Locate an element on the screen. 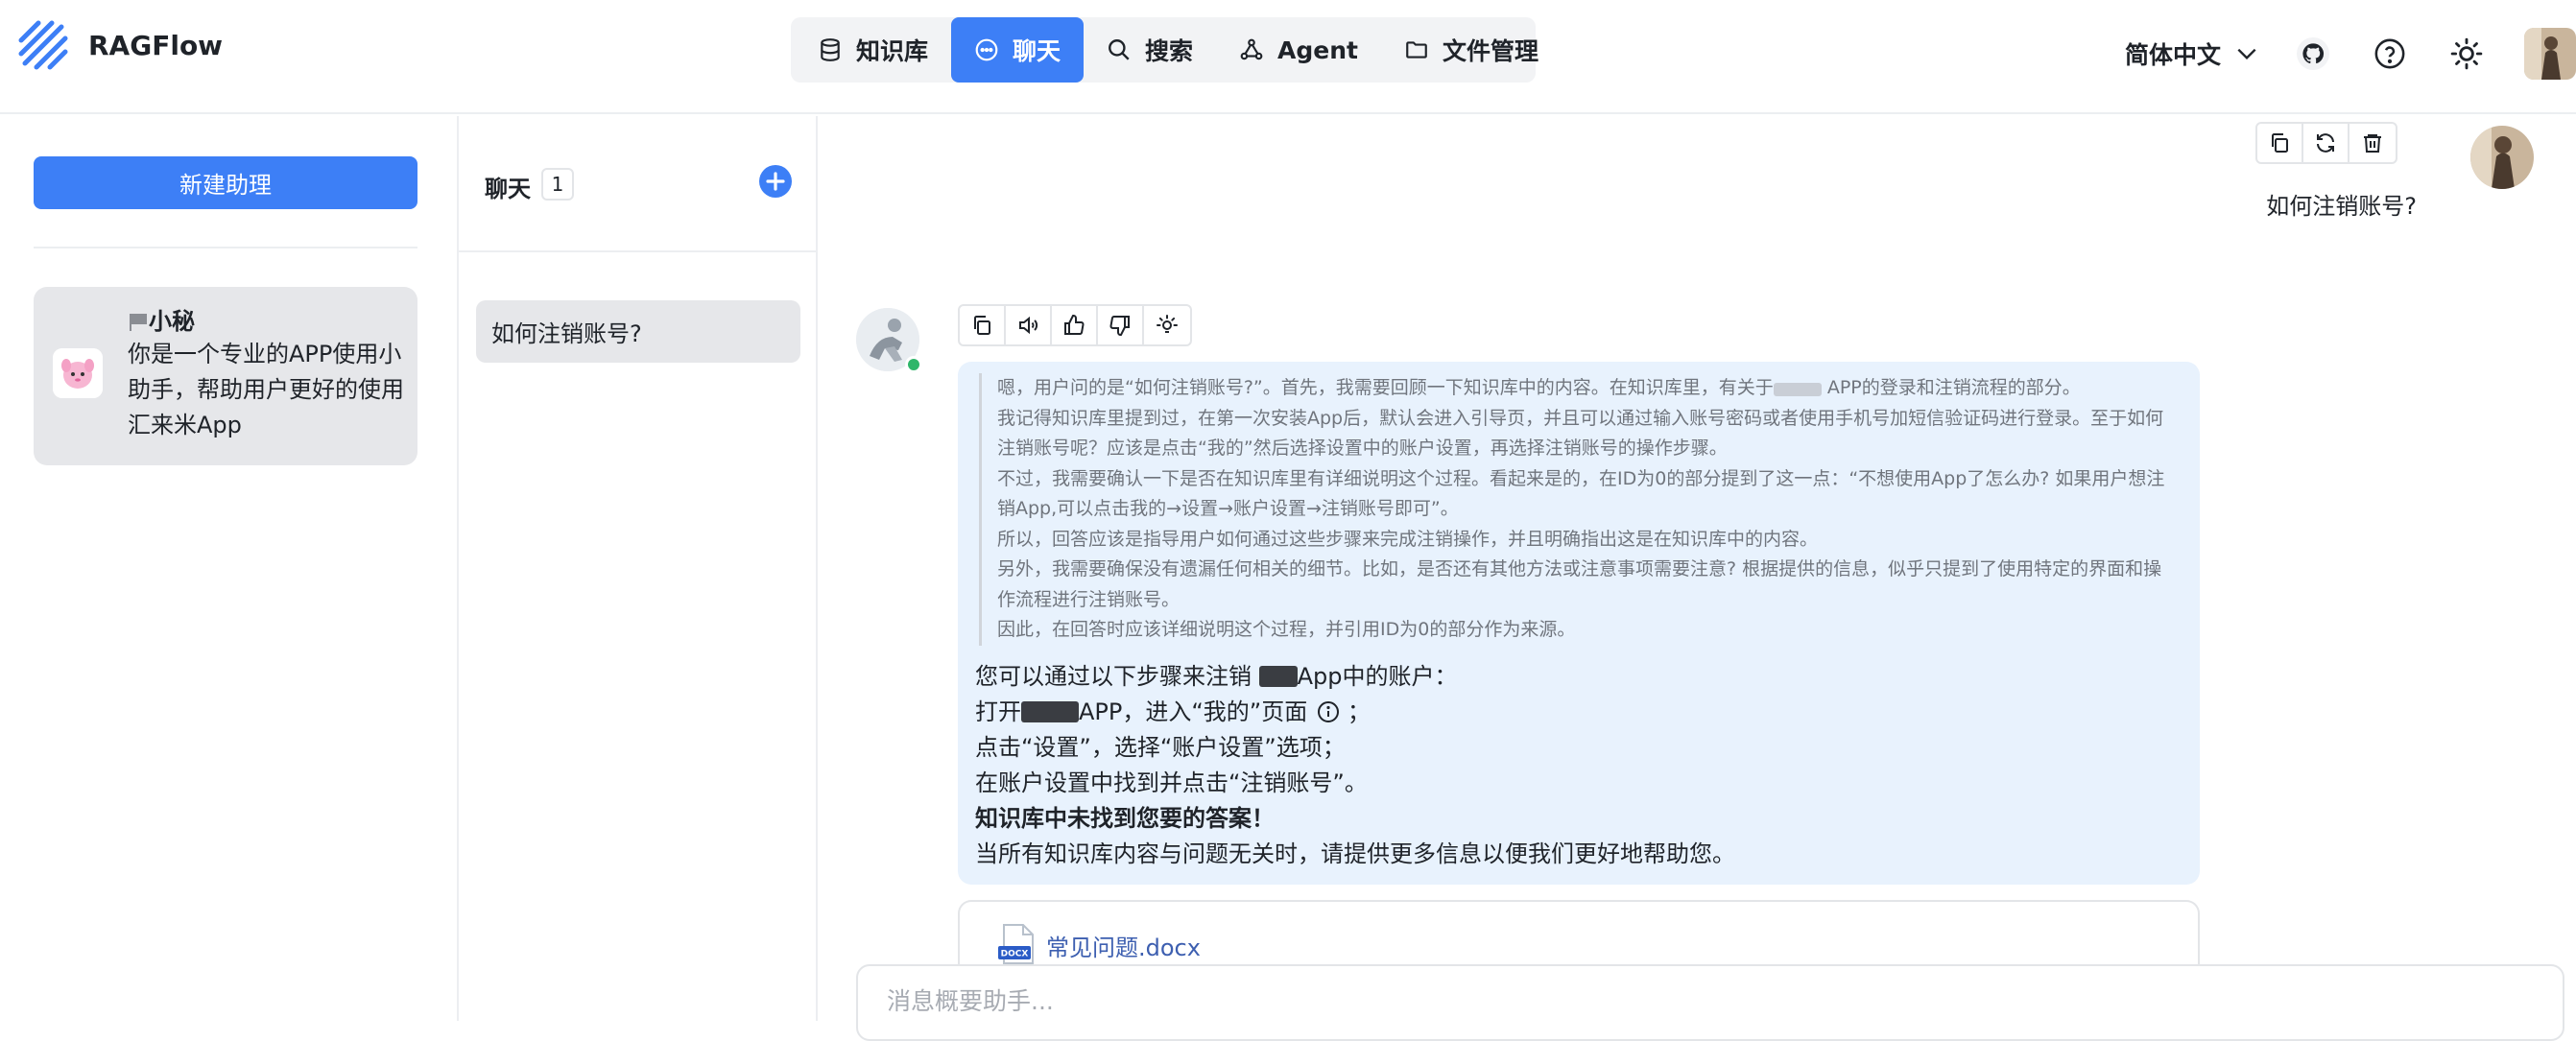 The width and height of the screenshot is (2576, 1041). answer-line: 知识库中未找到您要的答案！ is located at coordinates (1125, 818).